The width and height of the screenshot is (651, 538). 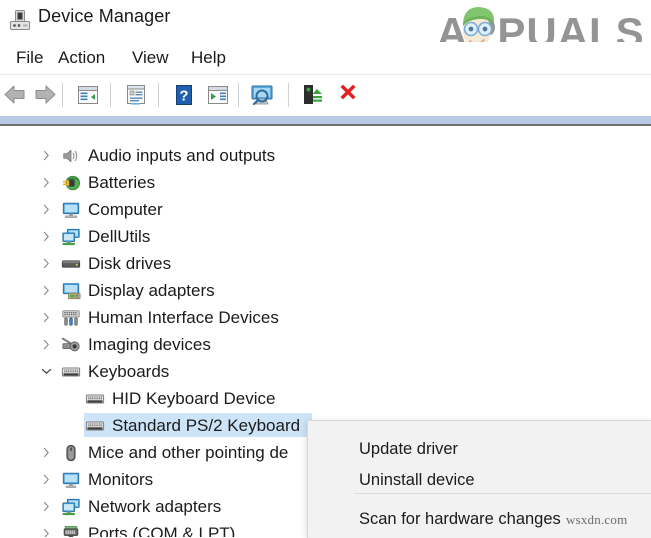 I want to click on dellutils-icon, so click(x=71, y=237).